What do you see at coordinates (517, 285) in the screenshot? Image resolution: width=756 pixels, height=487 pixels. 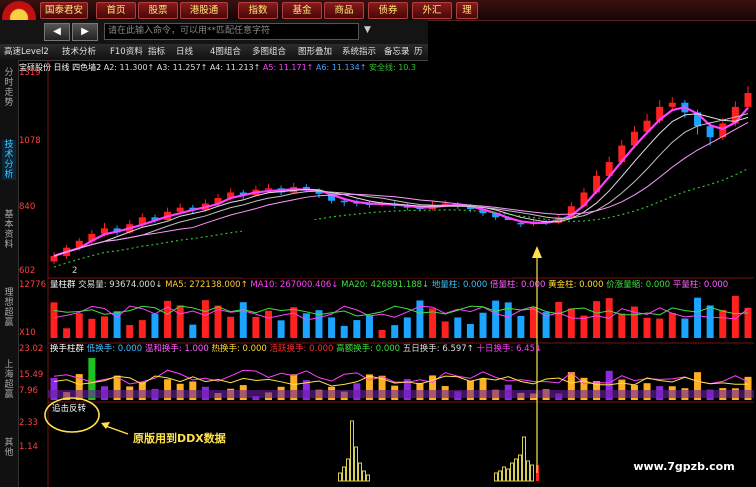 I see `vol-beiliang: 倍量柱: 0.000` at bounding box center [517, 285].